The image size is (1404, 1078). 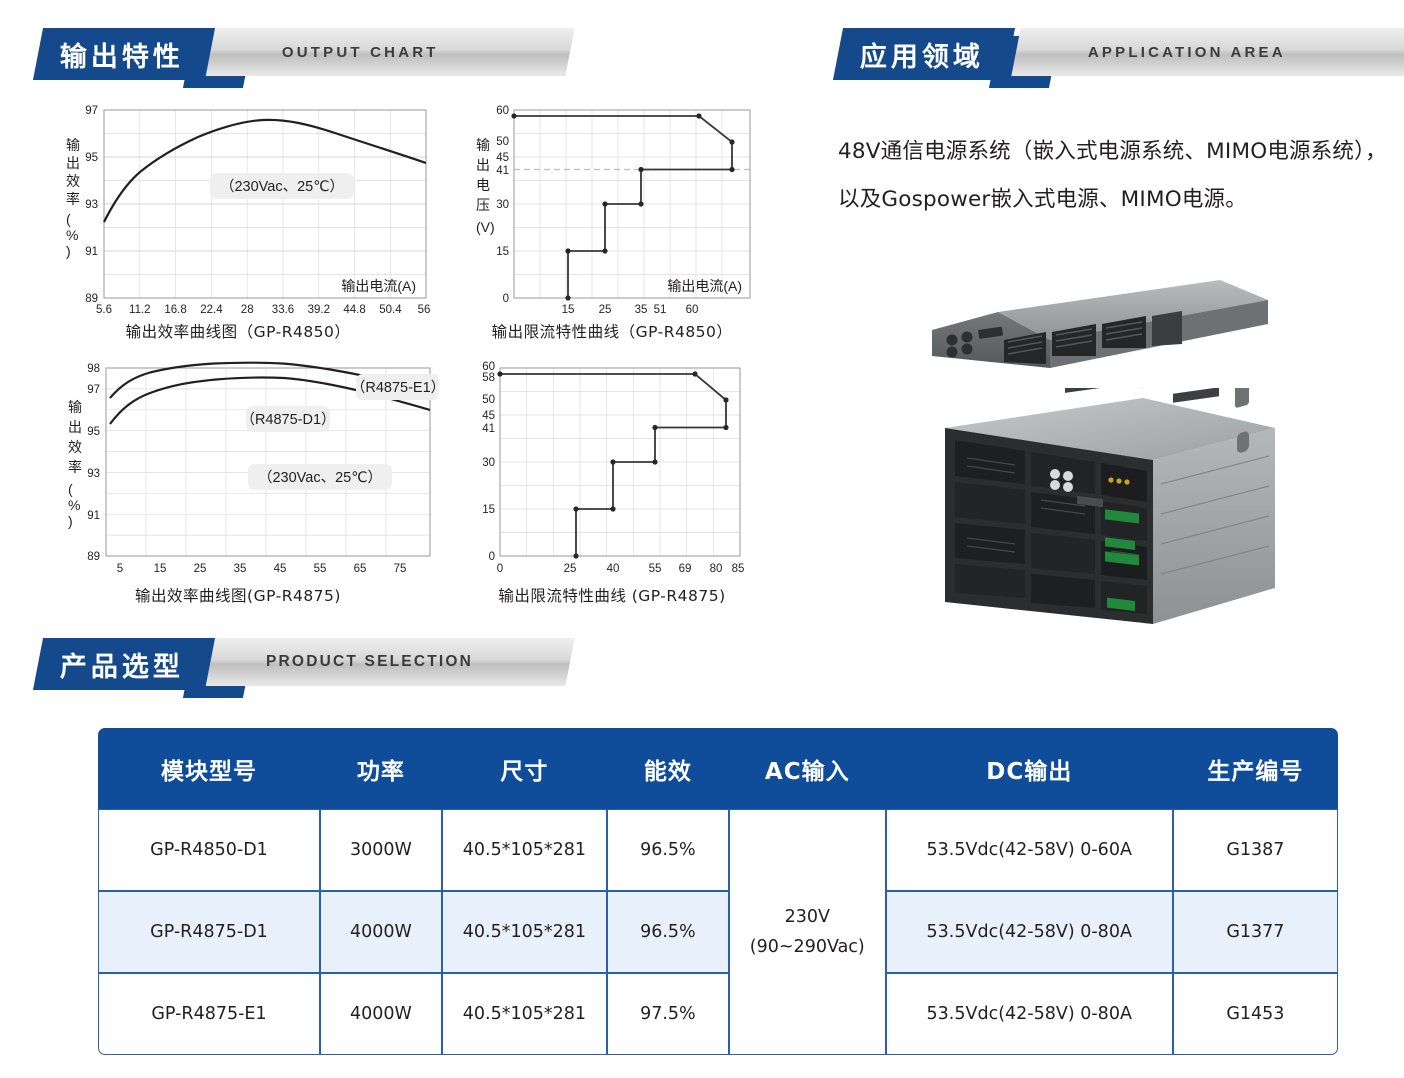 I want to click on y-axis-label: 电, so click(x=483, y=185).